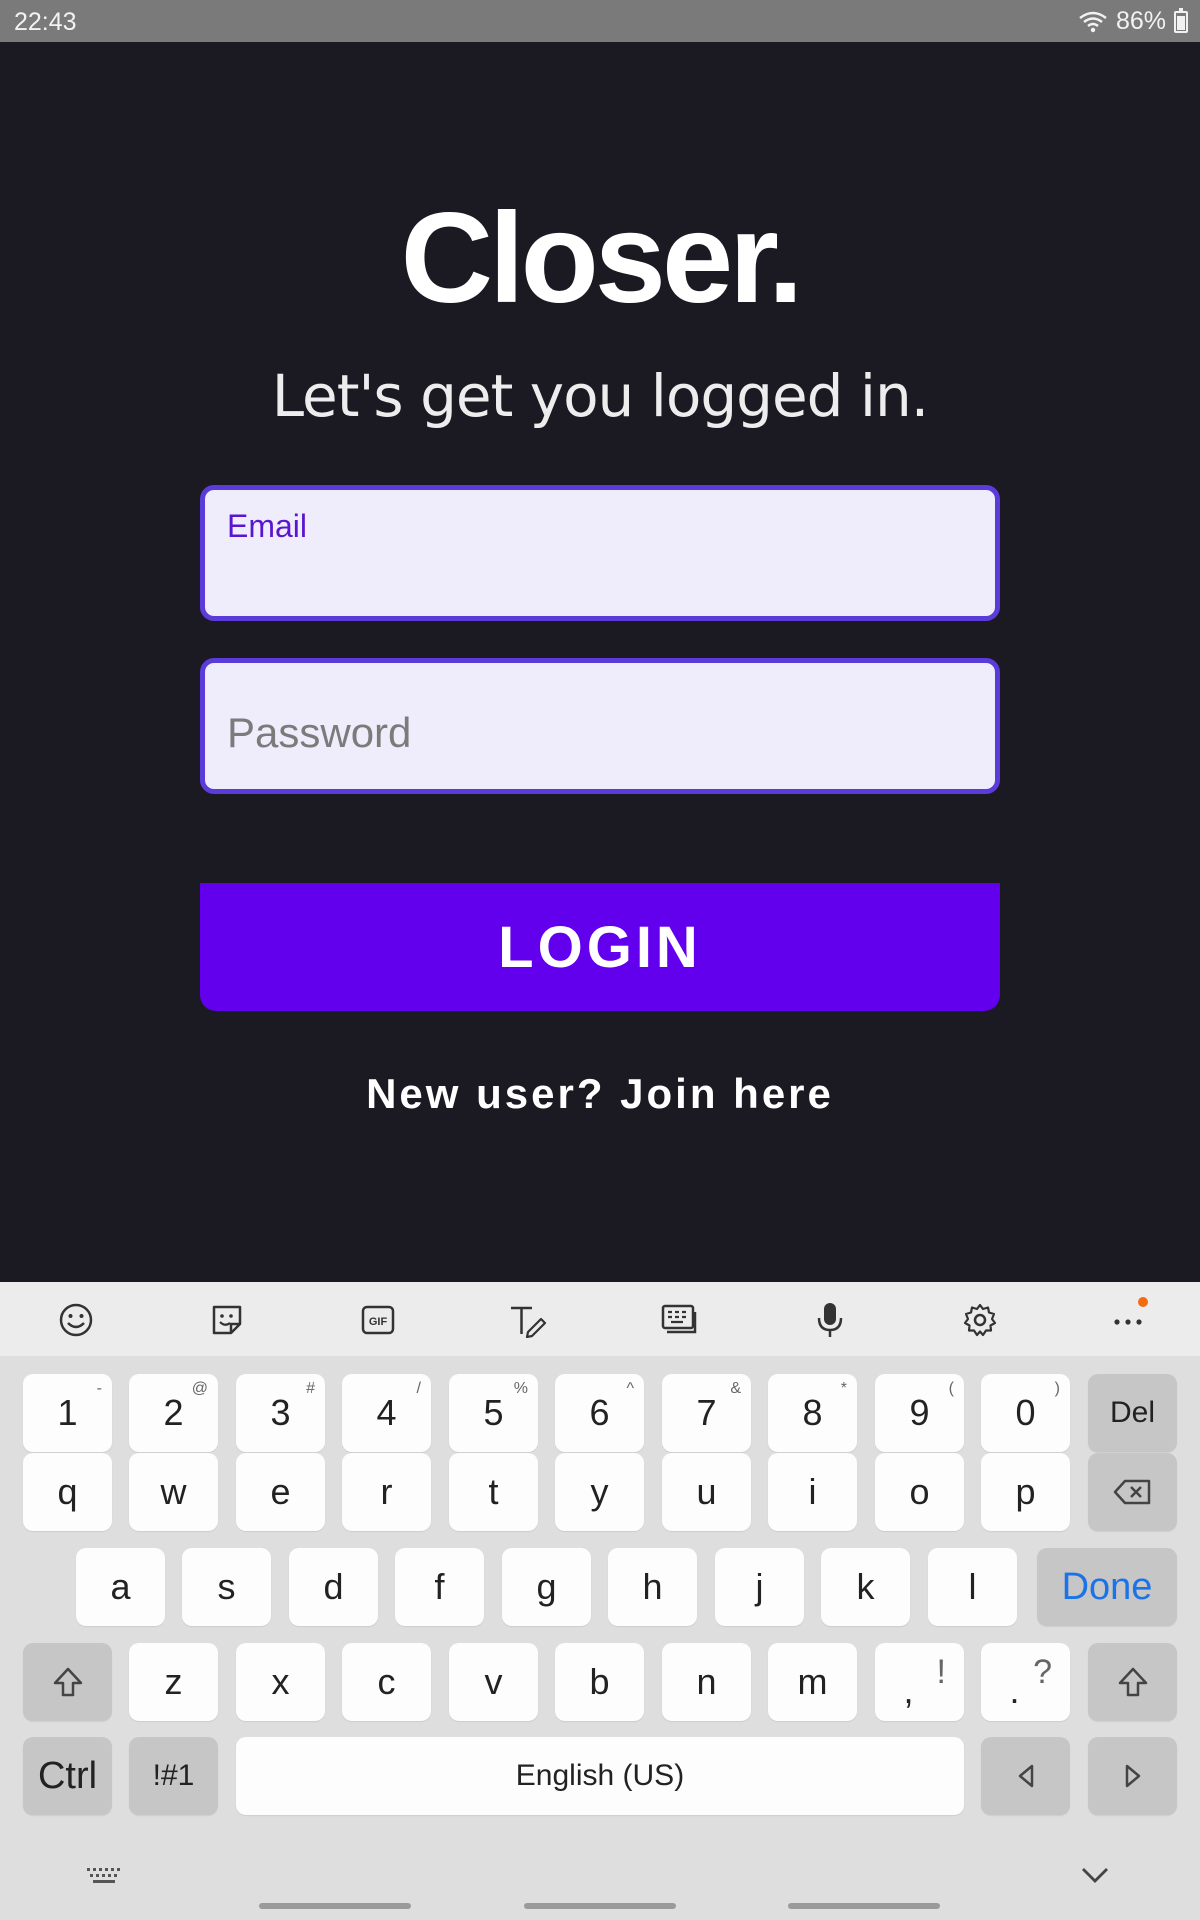 Image resolution: width=1200 pixels, height=1920 pixels. I want to click on key-z: z, so click(173, 1682).